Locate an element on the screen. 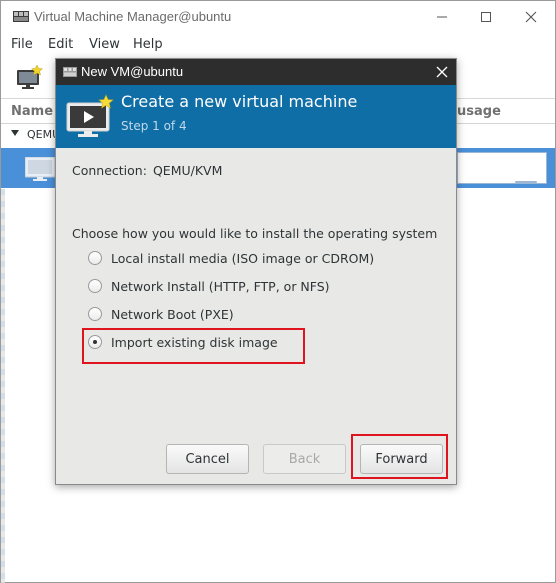  back-button: Back is located at coordinates (304, 459).